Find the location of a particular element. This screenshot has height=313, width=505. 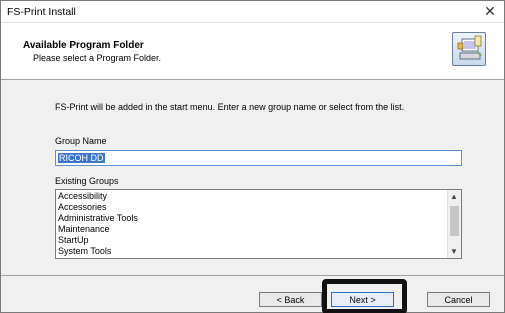

scroll-thumb is located at coordinates (454, 221).